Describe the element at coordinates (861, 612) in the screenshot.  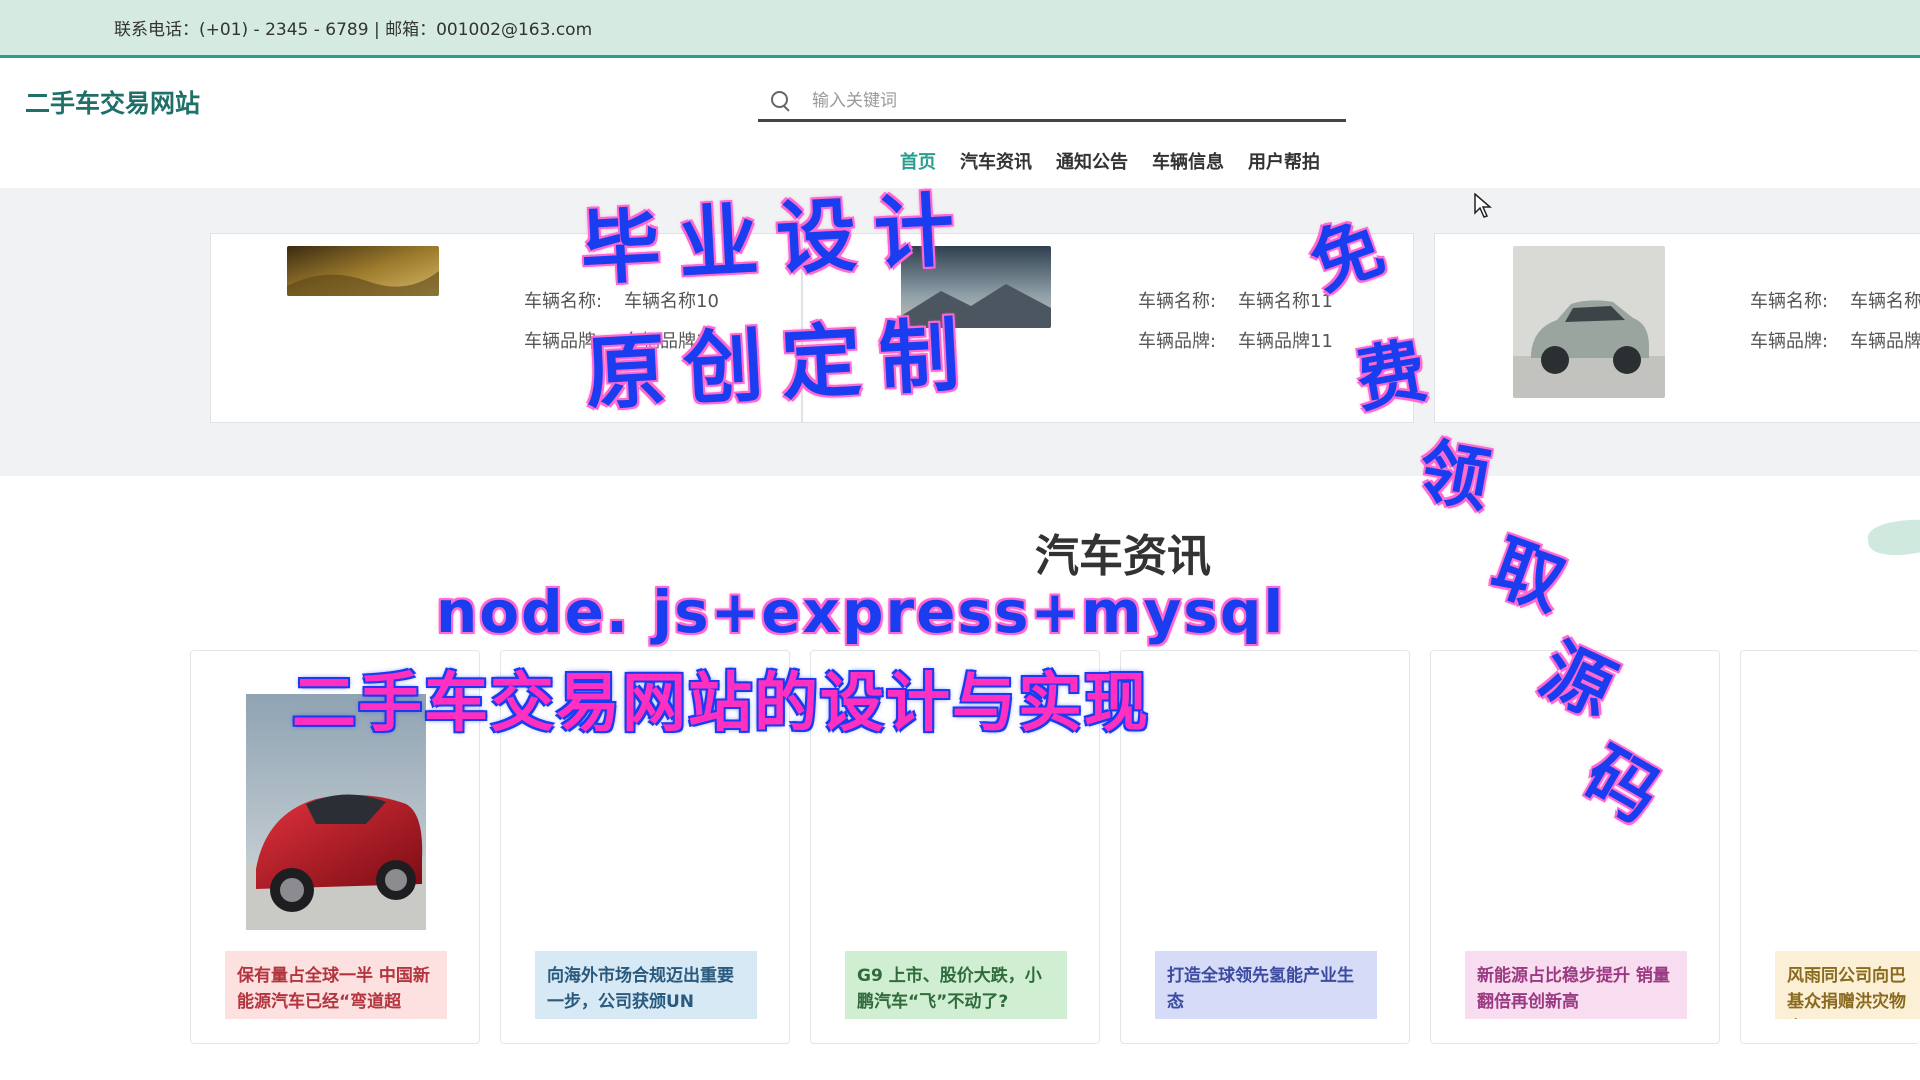
I see `overlay-line-3: node. js+express+mysql` at that location.